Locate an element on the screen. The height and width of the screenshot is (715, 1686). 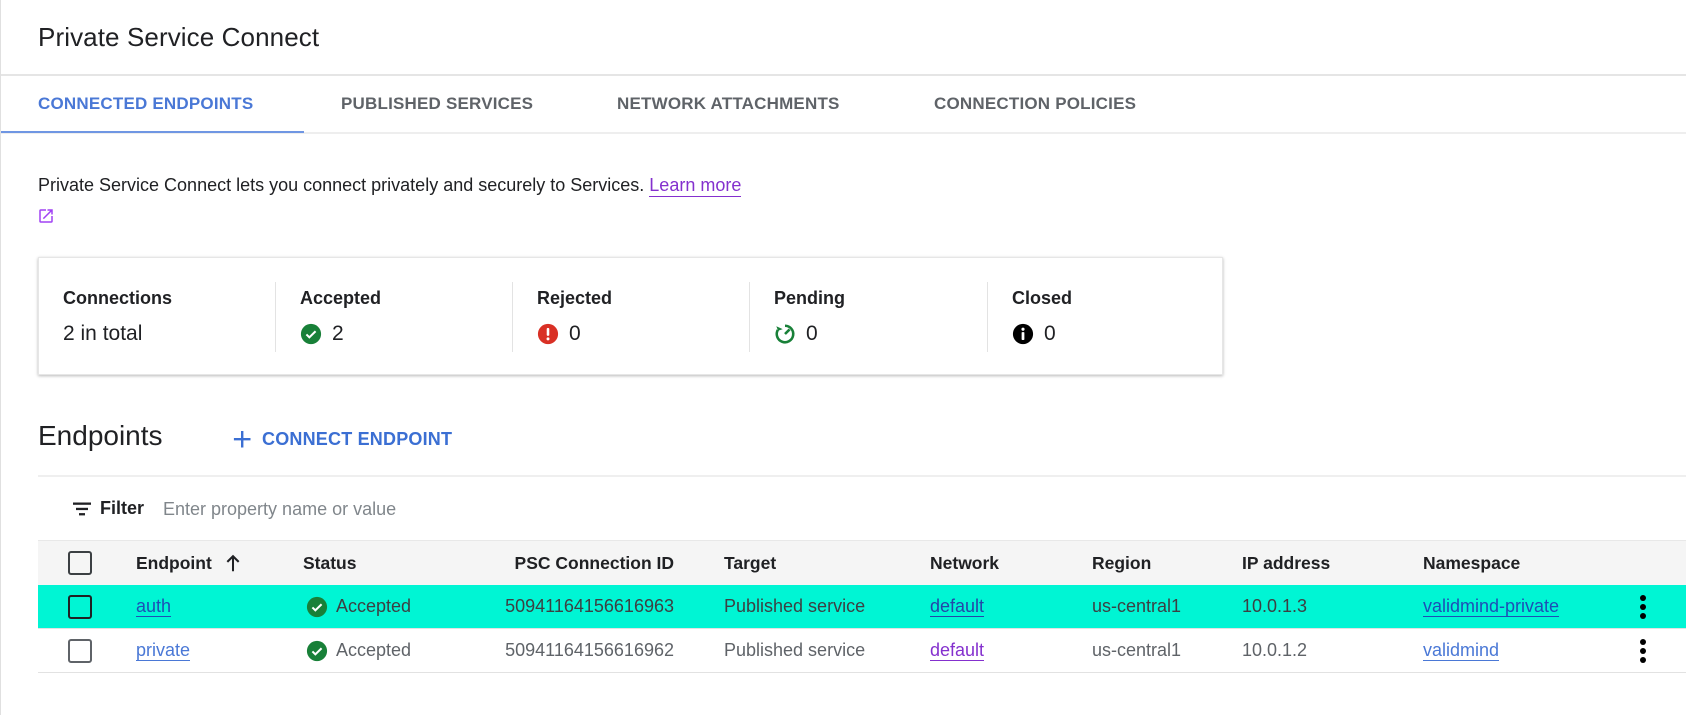
info-icon is located at coordinates (1023, 334).